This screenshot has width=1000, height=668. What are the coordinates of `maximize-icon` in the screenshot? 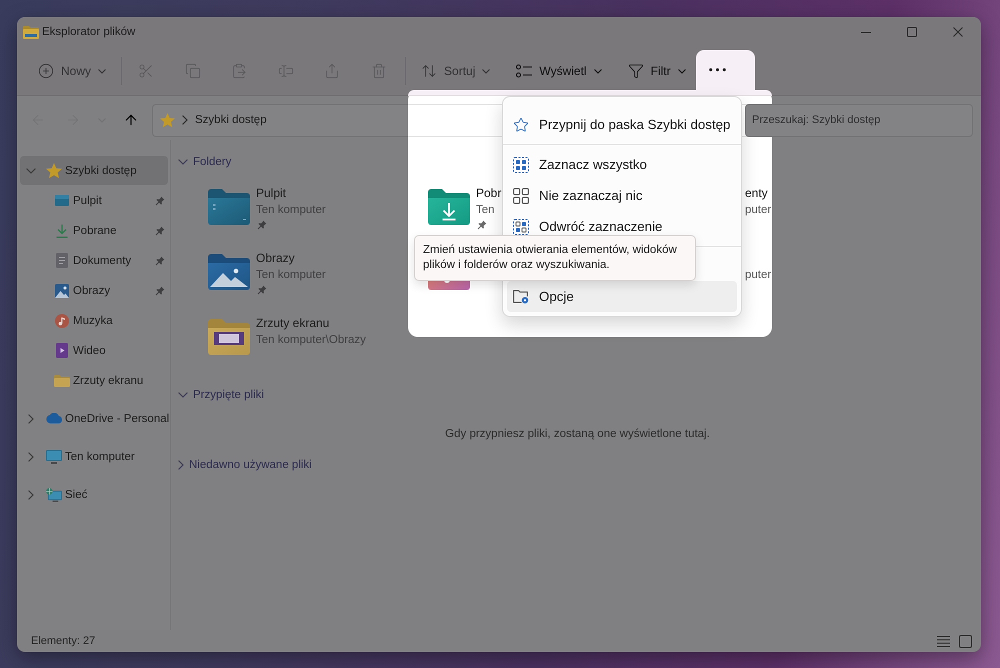 It's located at (912, 32).